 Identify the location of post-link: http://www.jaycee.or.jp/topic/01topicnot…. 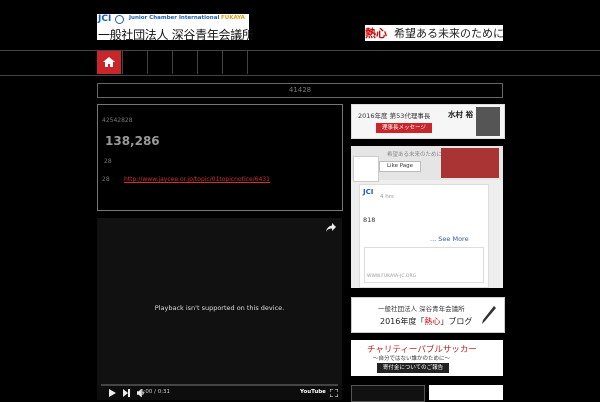
(197, 179).